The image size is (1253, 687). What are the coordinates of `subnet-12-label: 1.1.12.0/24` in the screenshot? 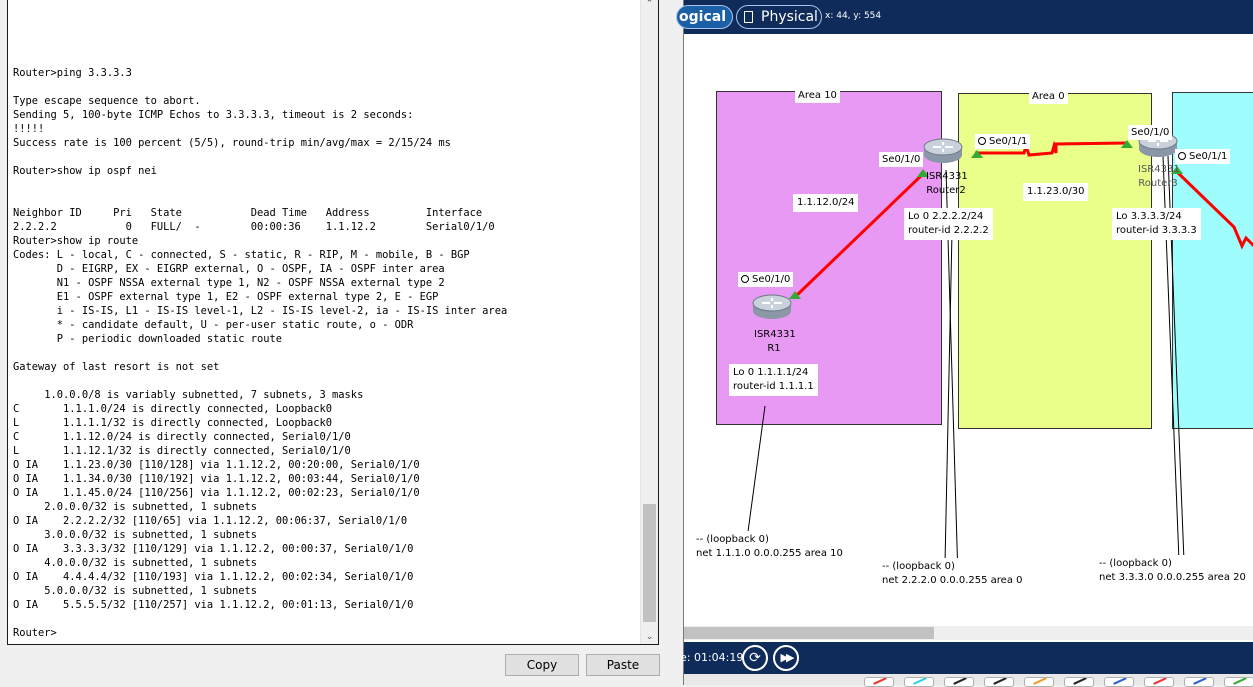 It's located at (826, 203).